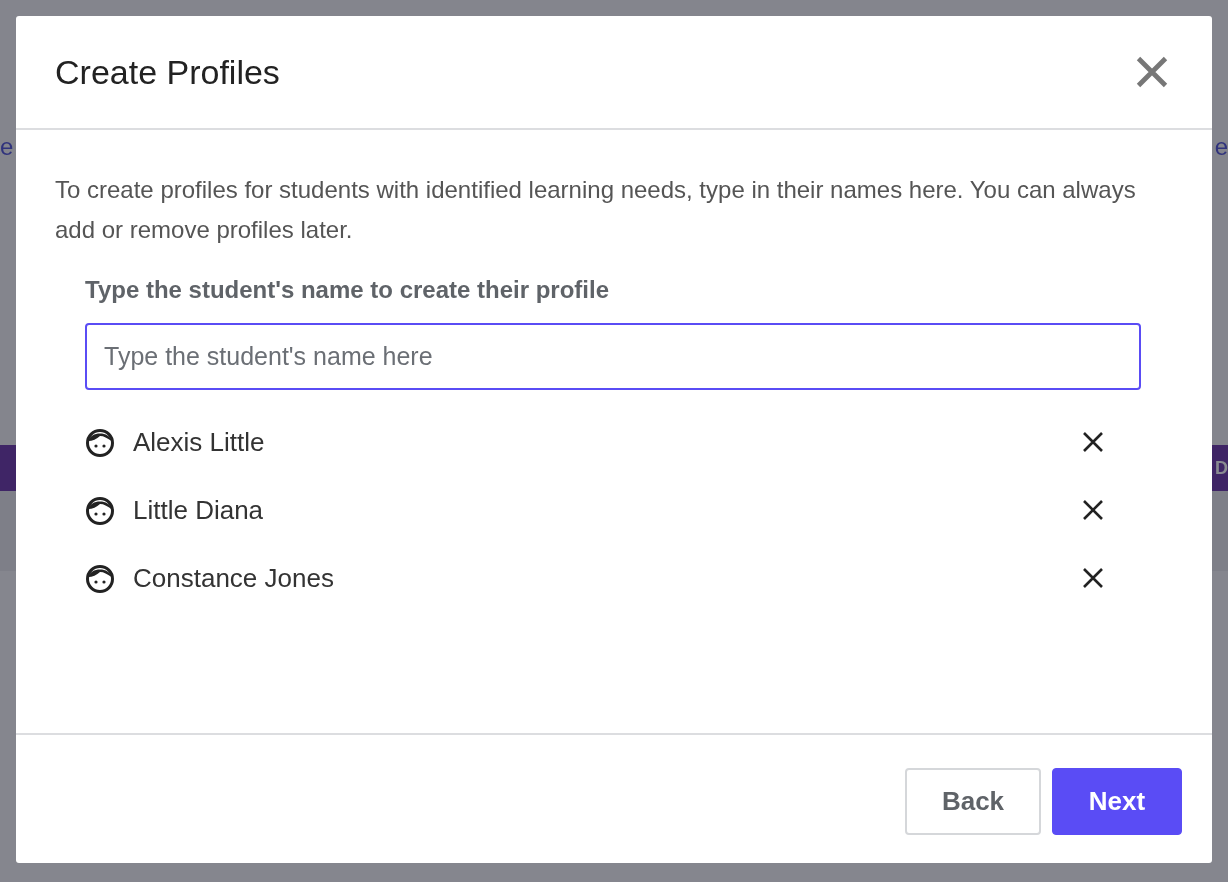 Image resolution: width=1228 pixels, height=882 pixels. I want to click on student-name: Little Diana, so click(199, 510).